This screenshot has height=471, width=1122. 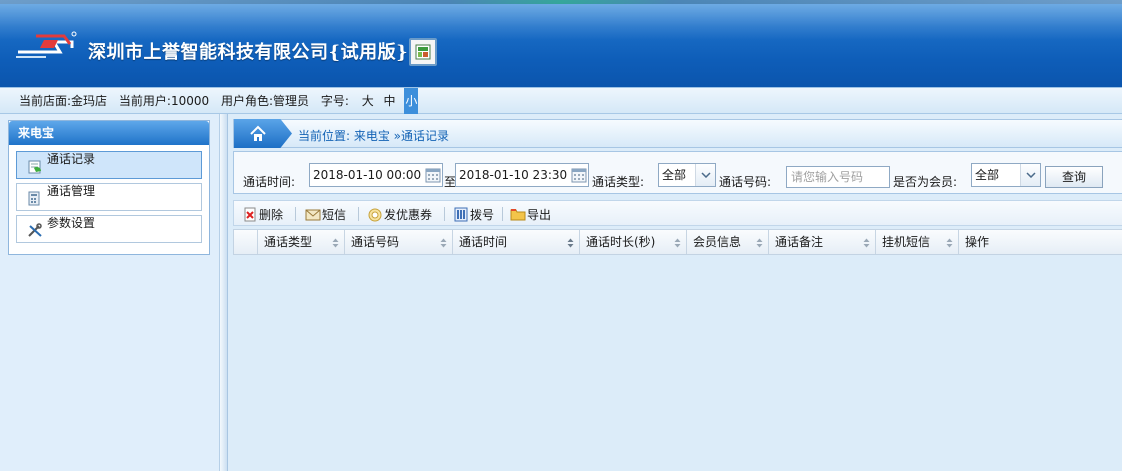 I want to click on role-label: 用户角色:, so click(x=246, y=101).